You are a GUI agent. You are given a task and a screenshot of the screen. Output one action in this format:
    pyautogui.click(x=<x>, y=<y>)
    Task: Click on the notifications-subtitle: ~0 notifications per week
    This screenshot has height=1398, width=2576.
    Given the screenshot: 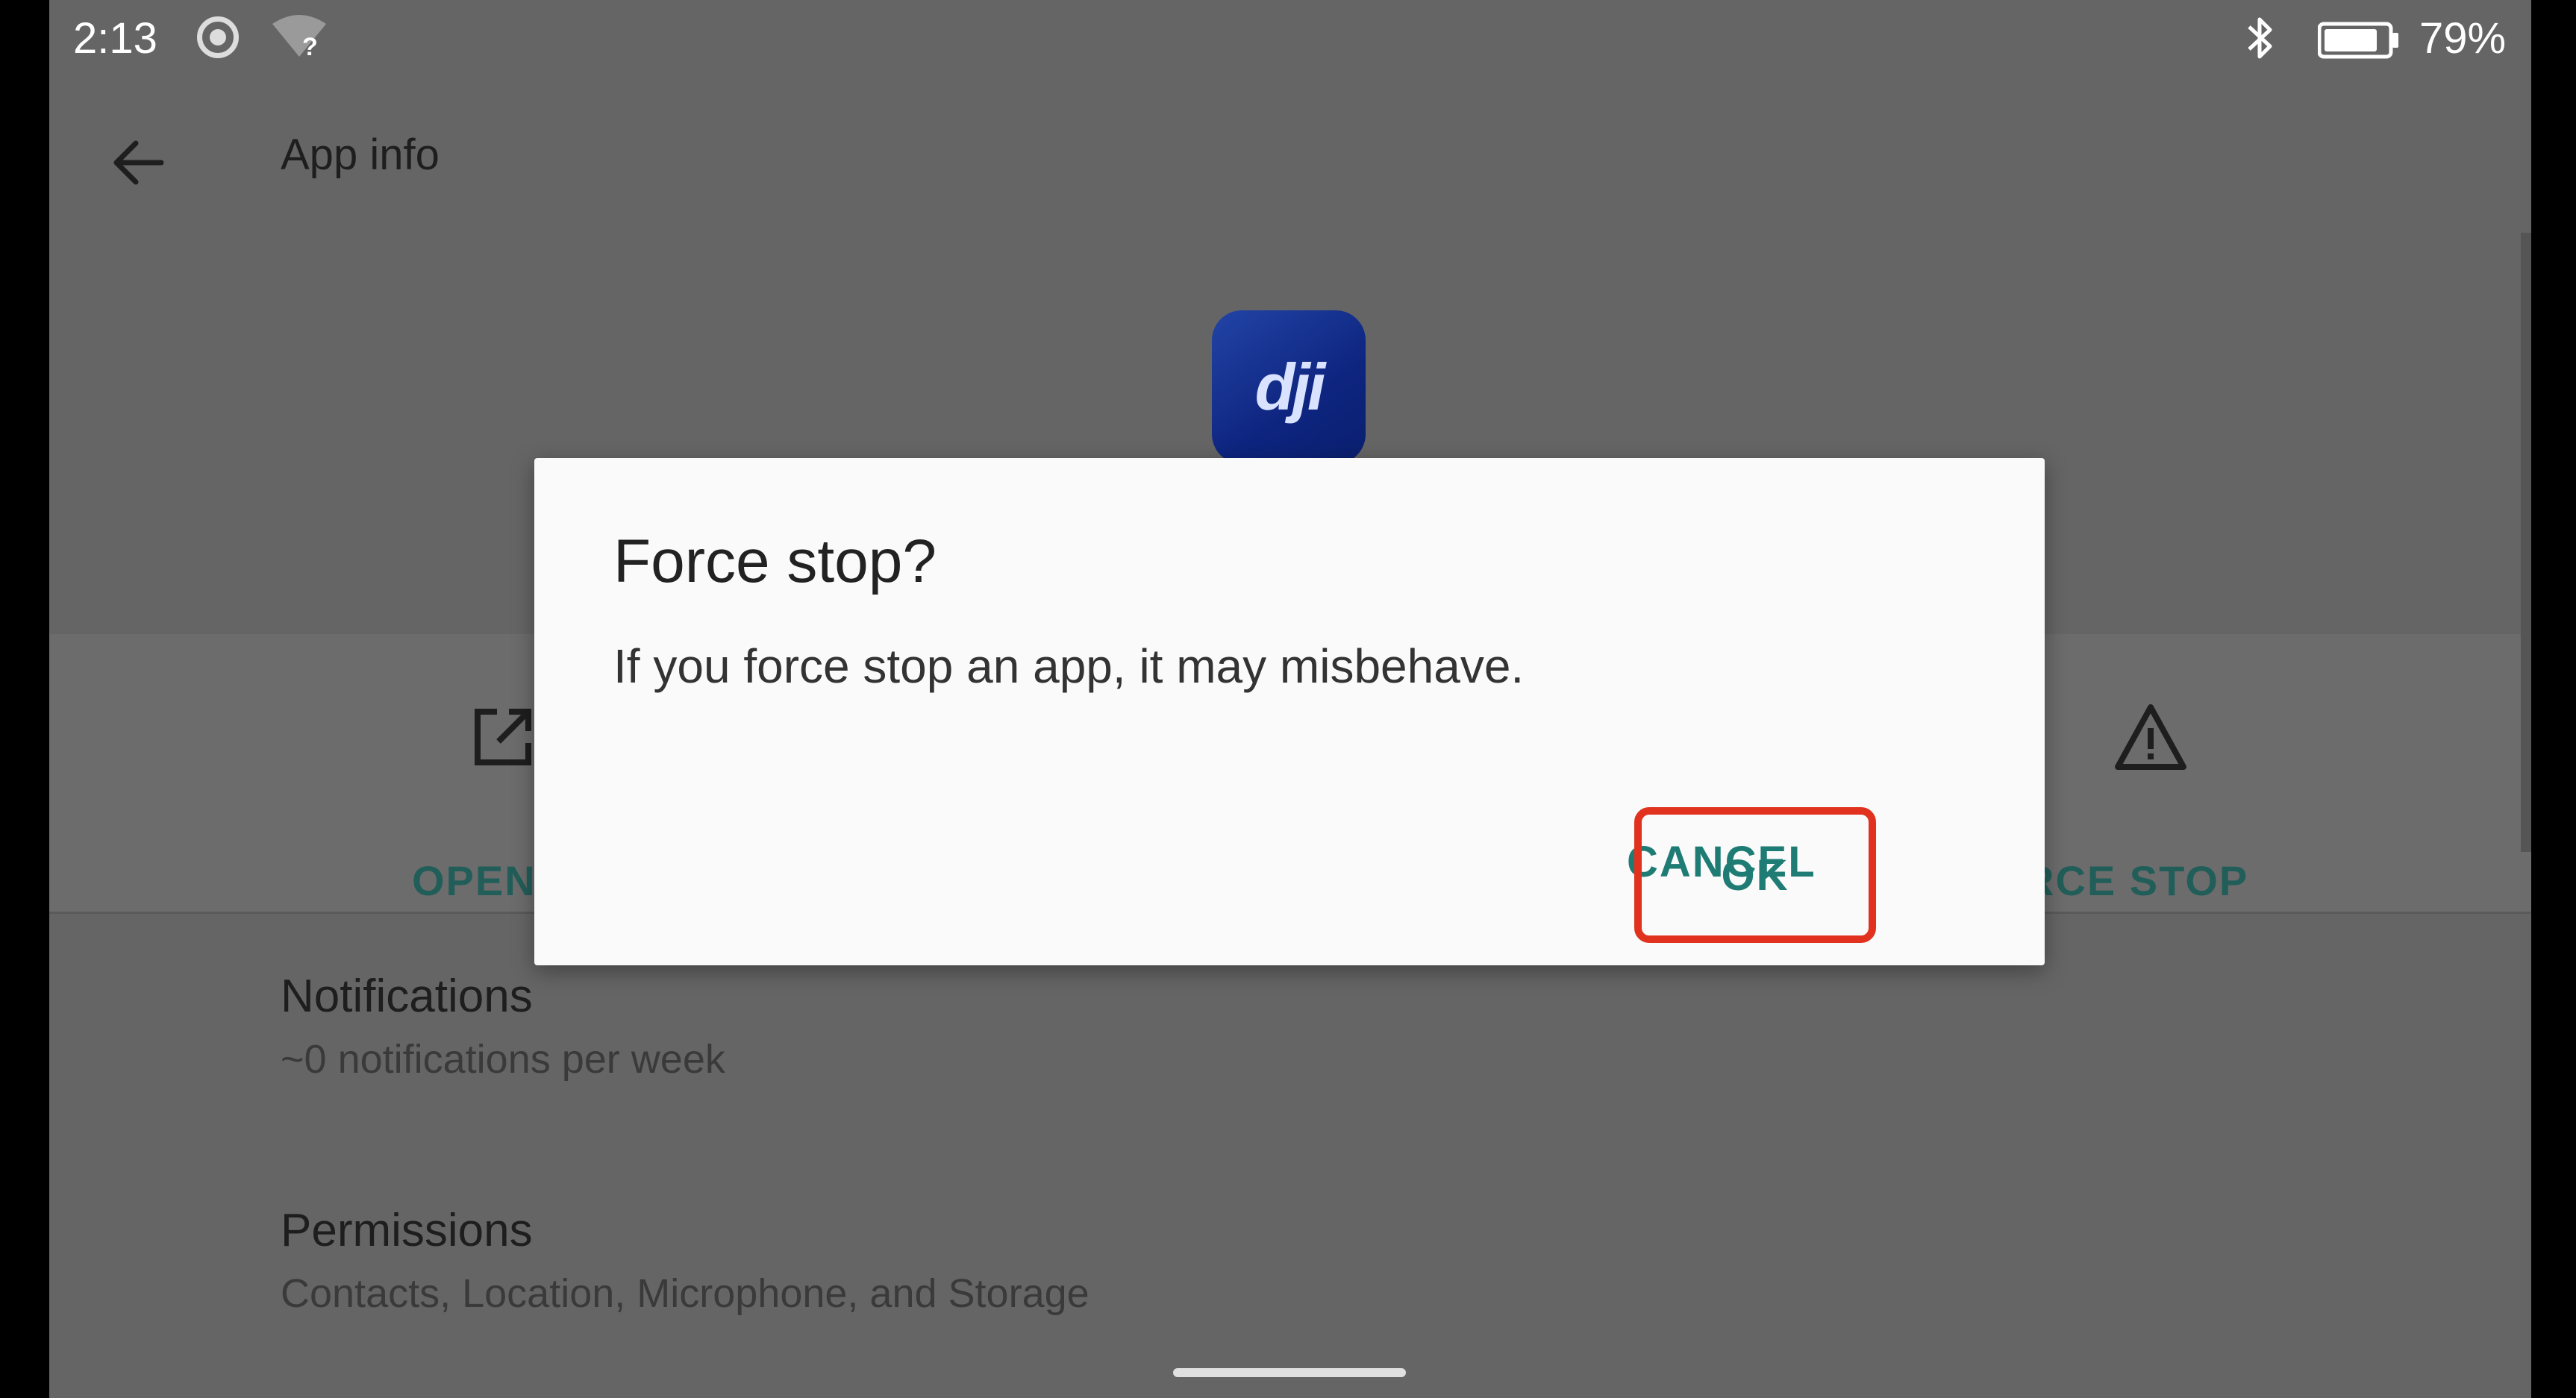 What is the action you would take?
    pyautogui.click(x=503, y=1059)
    